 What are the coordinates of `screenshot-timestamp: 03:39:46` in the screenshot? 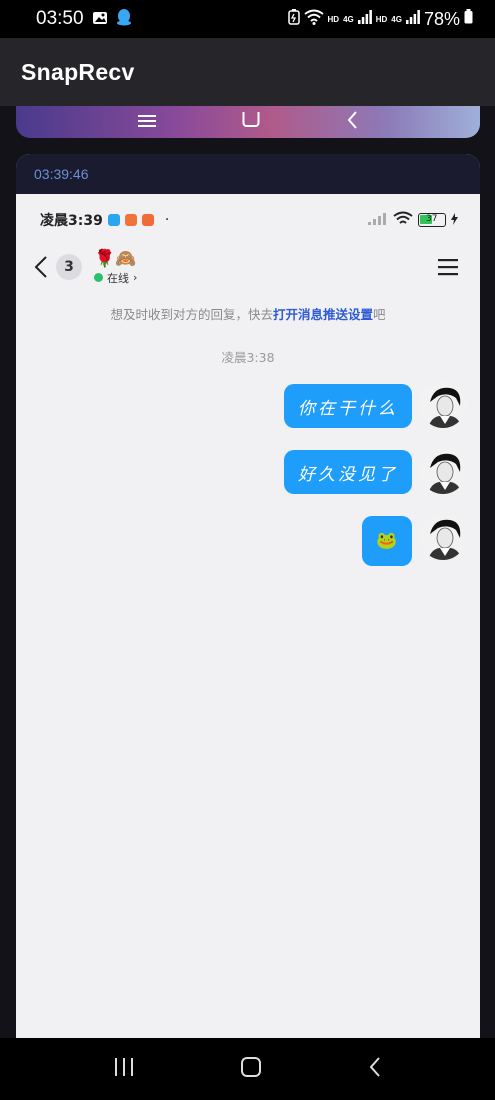 It's located at (61, 174).